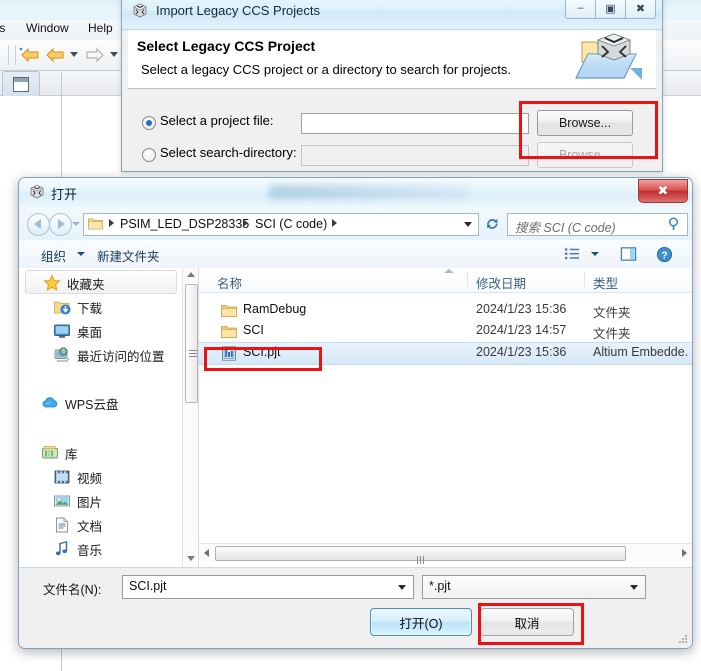 Image resolution: width=701 pixels, height=671 pixels. I want to click on eclipse-view-tab, so click(21, 83).